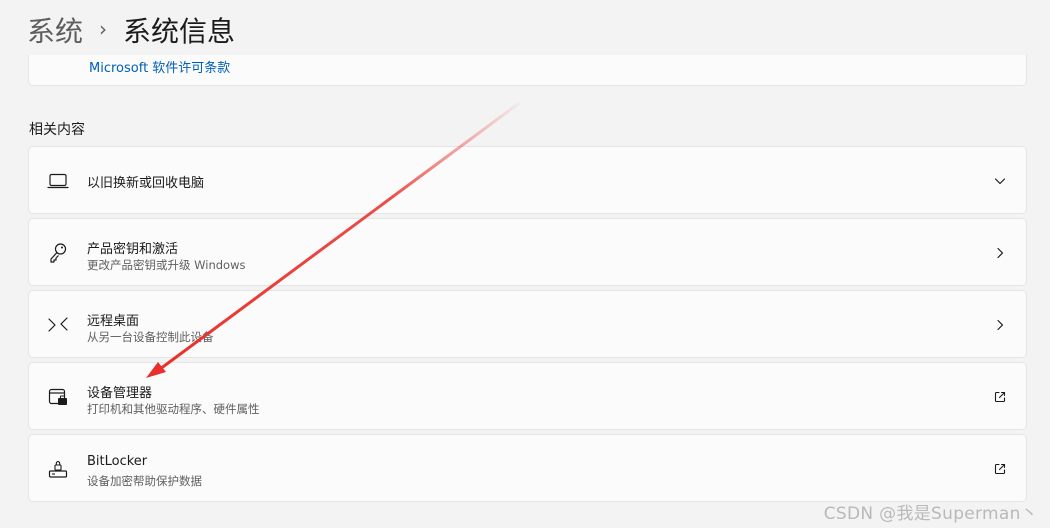 The height and width of the screenshot is (528, 1050). I want to click on bitlocker-card: BitLocker 设备加密帮助保护数据, so click(527, 468).